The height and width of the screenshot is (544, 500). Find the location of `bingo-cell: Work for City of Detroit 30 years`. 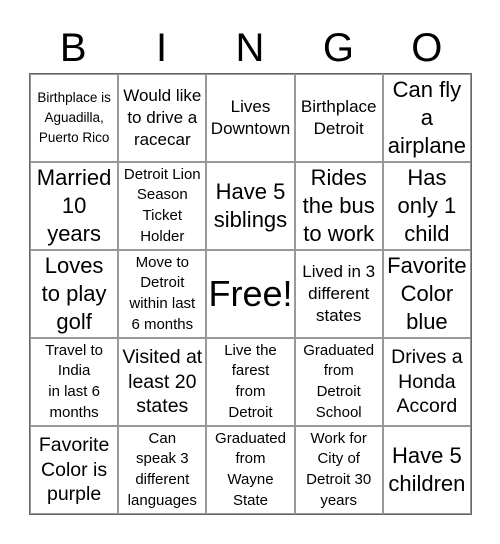

bingo-cell: Work for City of Detroit 30 years is located at coordinates (338, 470).